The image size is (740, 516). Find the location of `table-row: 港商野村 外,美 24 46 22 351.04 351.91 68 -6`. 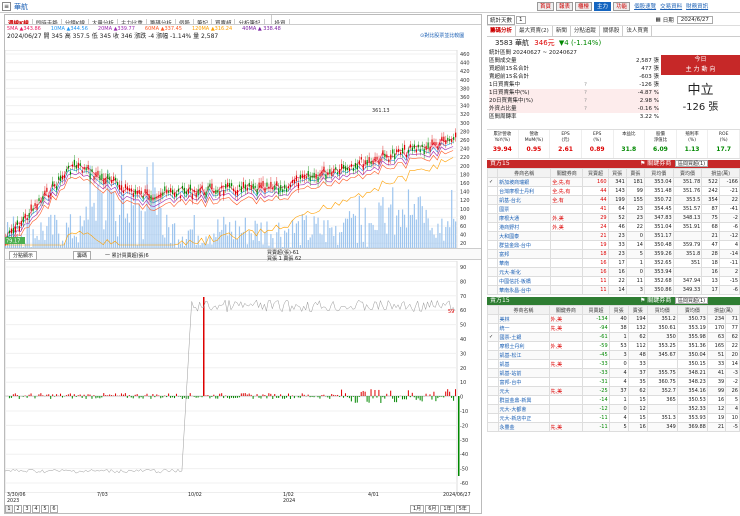

table-row: 港商野村 外,美 24 46 22 351.04 351.91 68 -6 is located at coordinates (613, 227).